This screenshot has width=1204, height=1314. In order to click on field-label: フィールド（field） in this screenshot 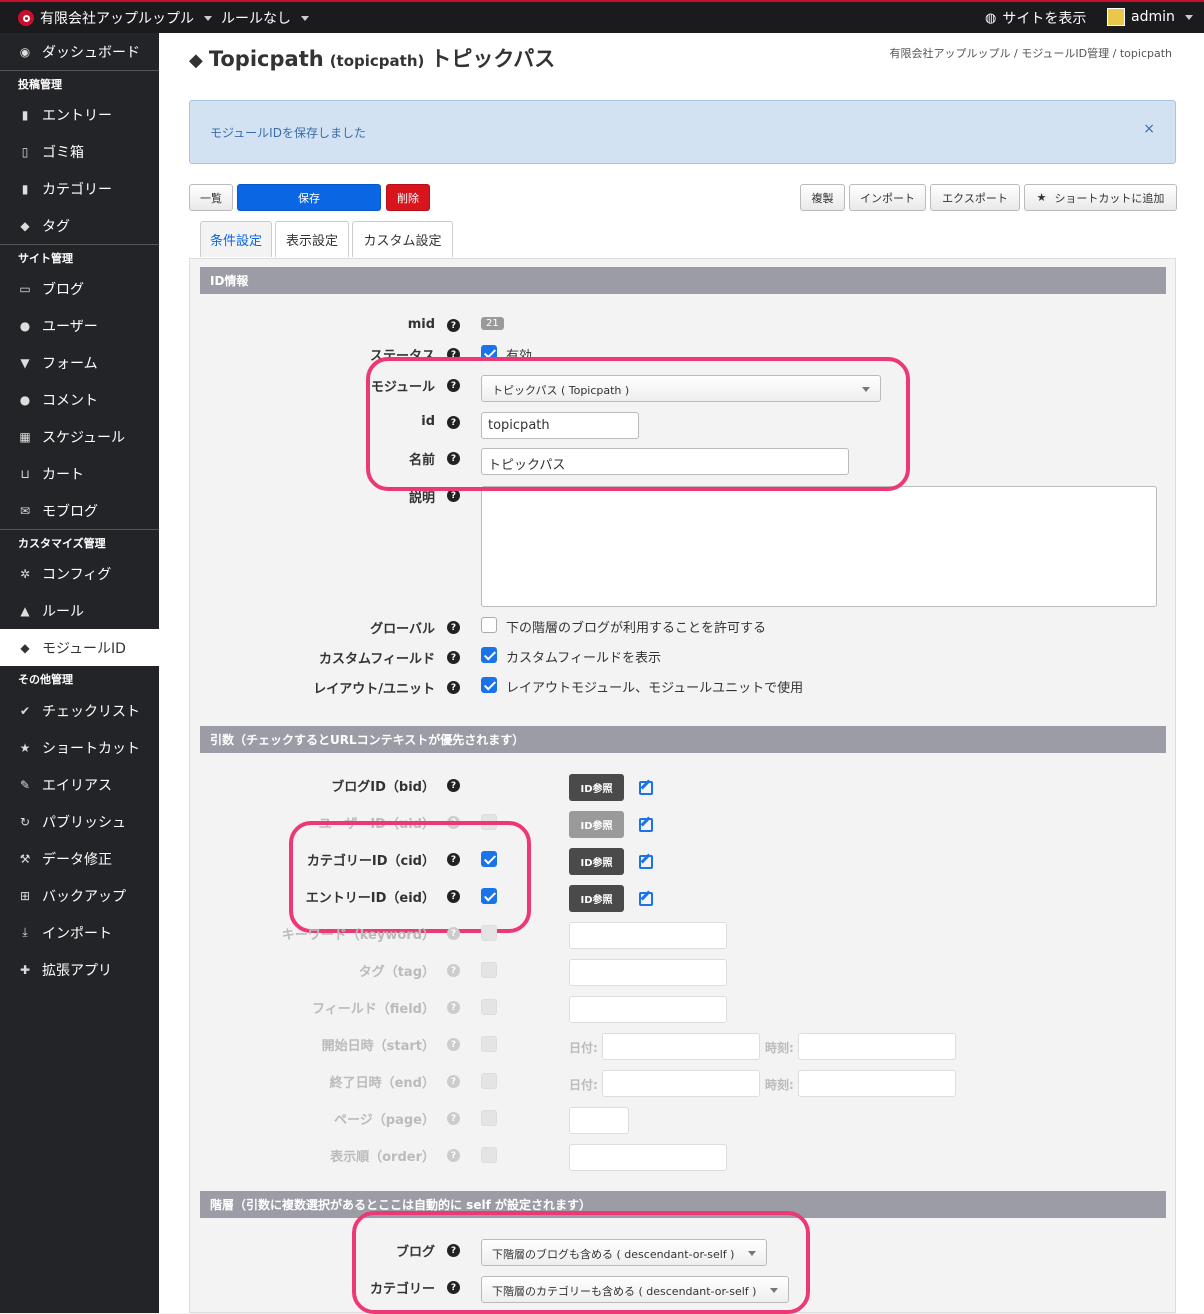, I will do `click(373, 1009)`.